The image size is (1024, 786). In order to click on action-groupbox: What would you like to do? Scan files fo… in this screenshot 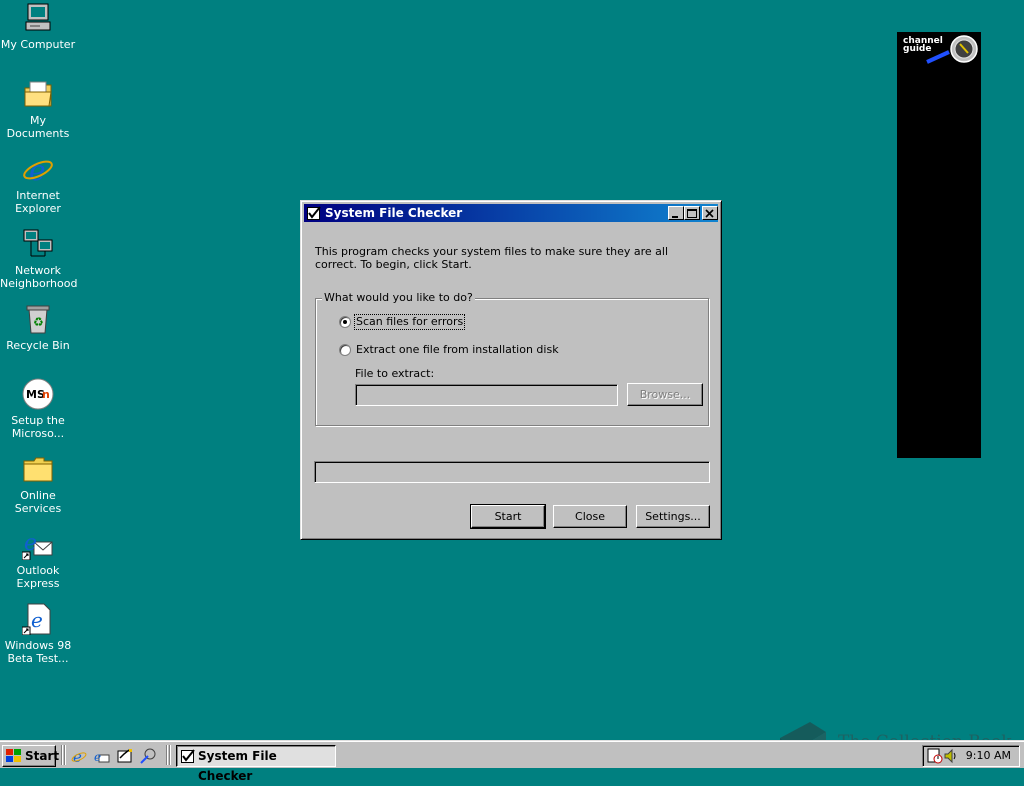, I will do `click(512, 358)`.